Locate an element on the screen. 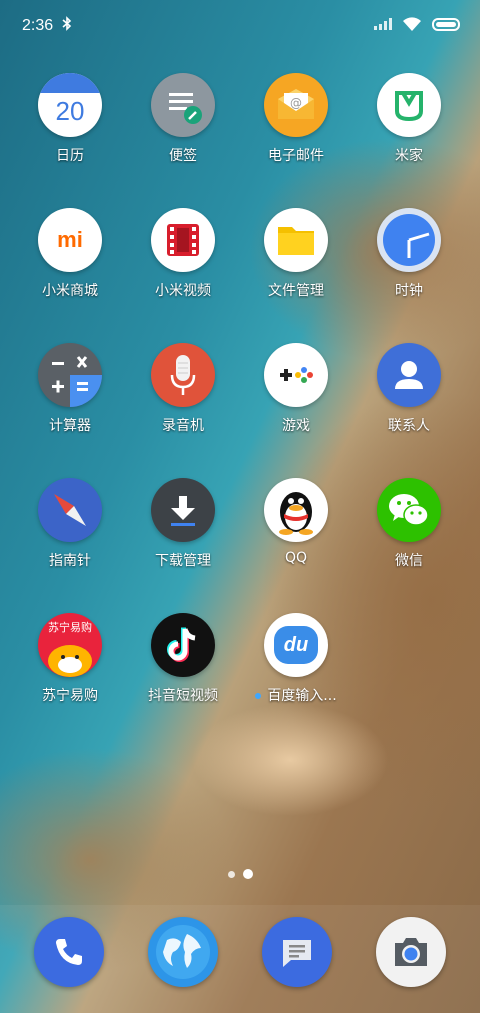 The height and width of the screenshot is (1013, 480). app-label: 下载管理 is located at coordinates (183, 561).